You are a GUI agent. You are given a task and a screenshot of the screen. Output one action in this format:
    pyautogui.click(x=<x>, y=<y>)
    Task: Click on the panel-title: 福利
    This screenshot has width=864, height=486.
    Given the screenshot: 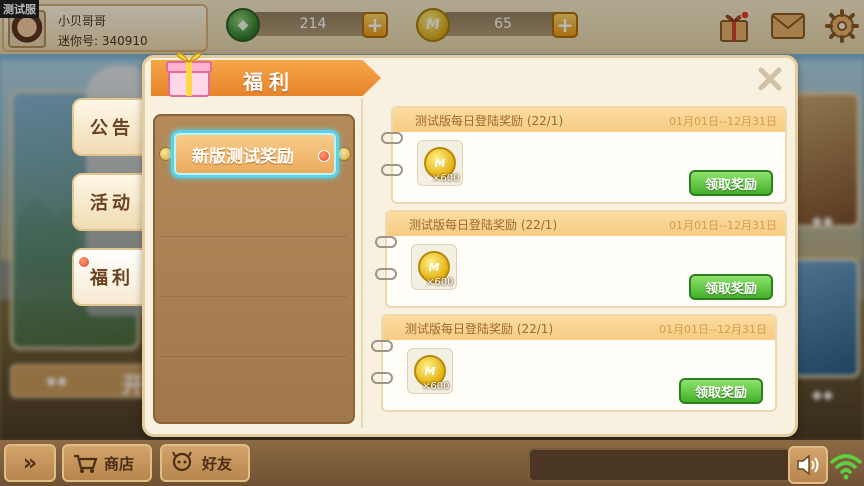 What is the action you would take?
    pyautogui.click(x=269, y=82)
    